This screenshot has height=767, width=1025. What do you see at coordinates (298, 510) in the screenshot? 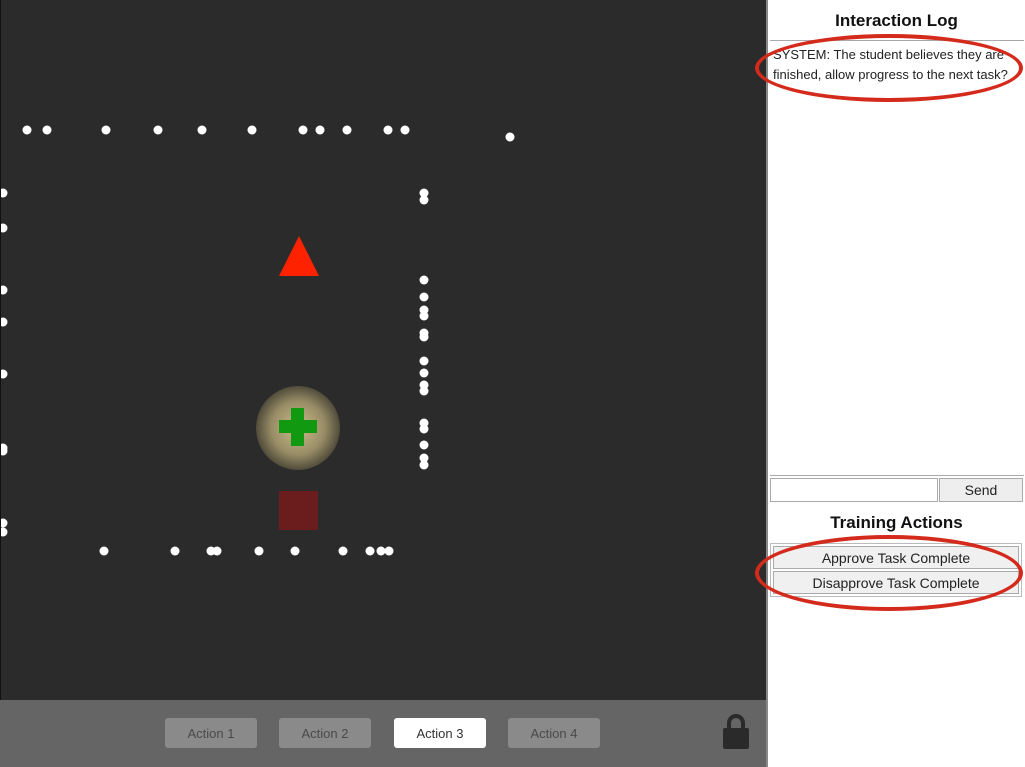
I see `dark-red-square` at bounding box center [298, 510].